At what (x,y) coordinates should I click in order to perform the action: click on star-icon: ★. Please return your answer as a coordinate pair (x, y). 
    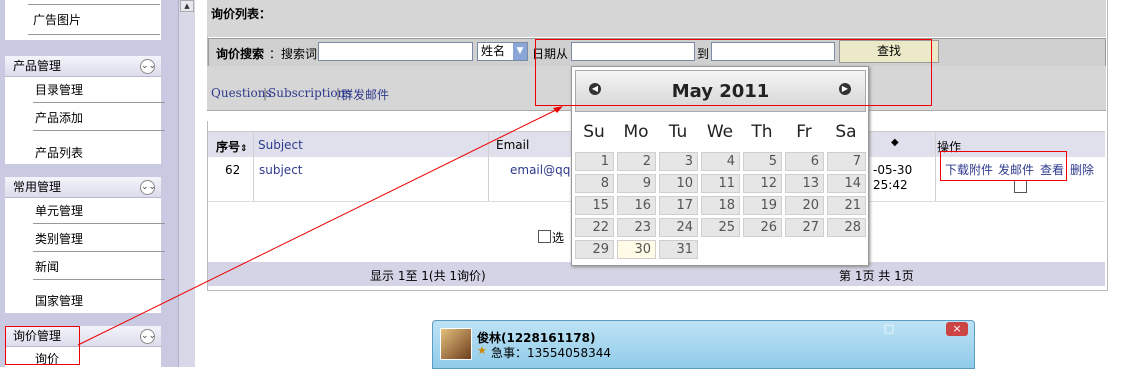
    Looking at the image, I should click on (482, 350).